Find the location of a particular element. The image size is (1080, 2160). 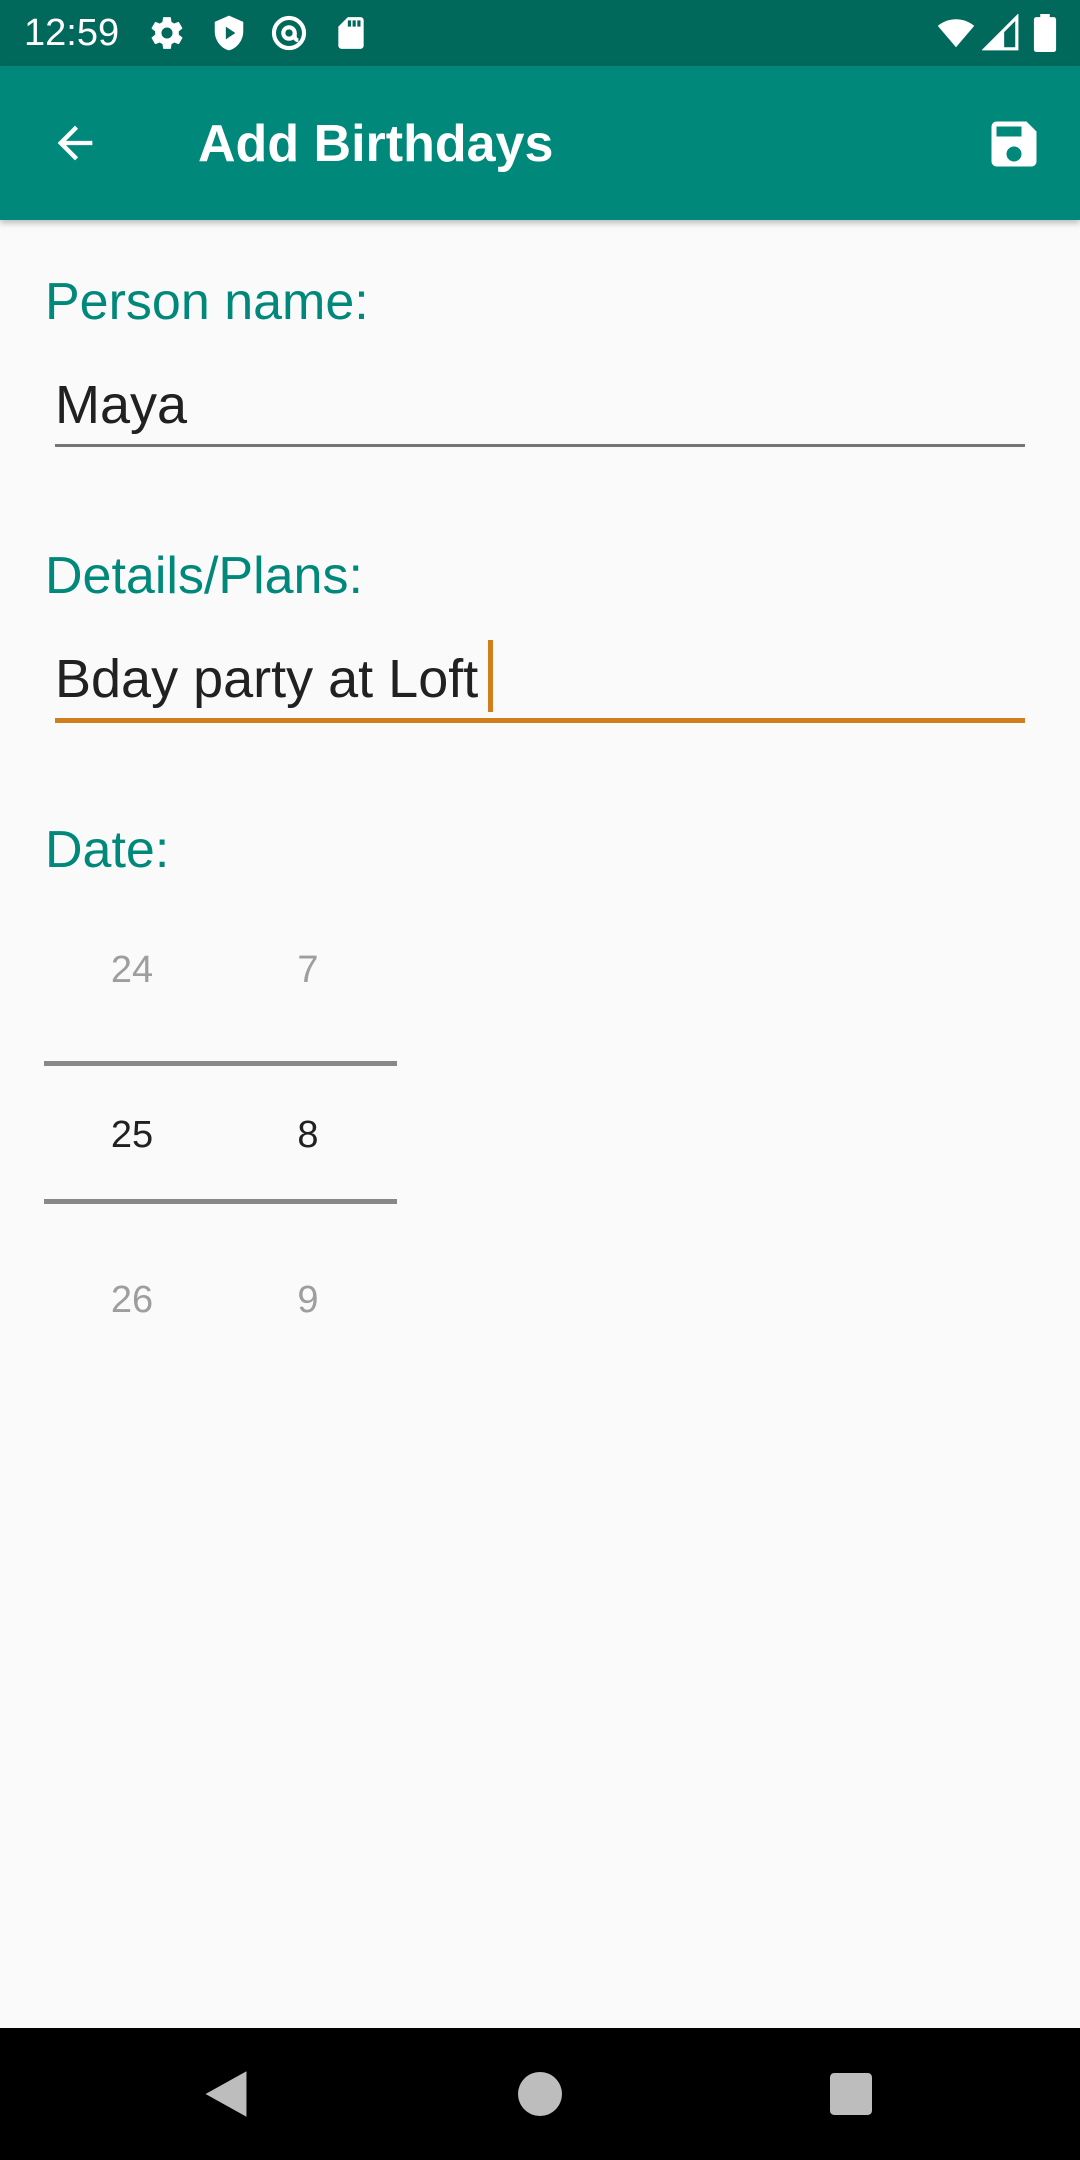

back-button is located at coordinates (75, 143).